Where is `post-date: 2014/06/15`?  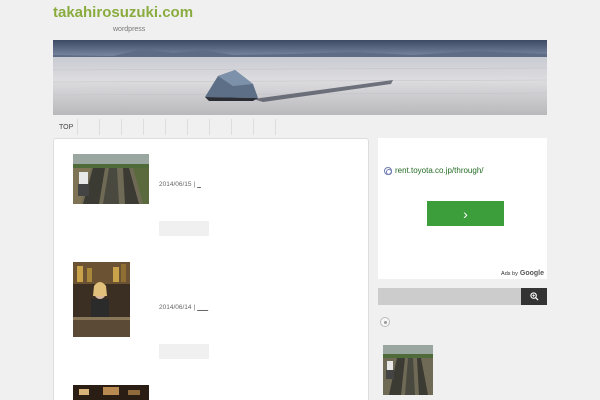 post-date: 2014/06/15 is located at coordinates (175, 184).